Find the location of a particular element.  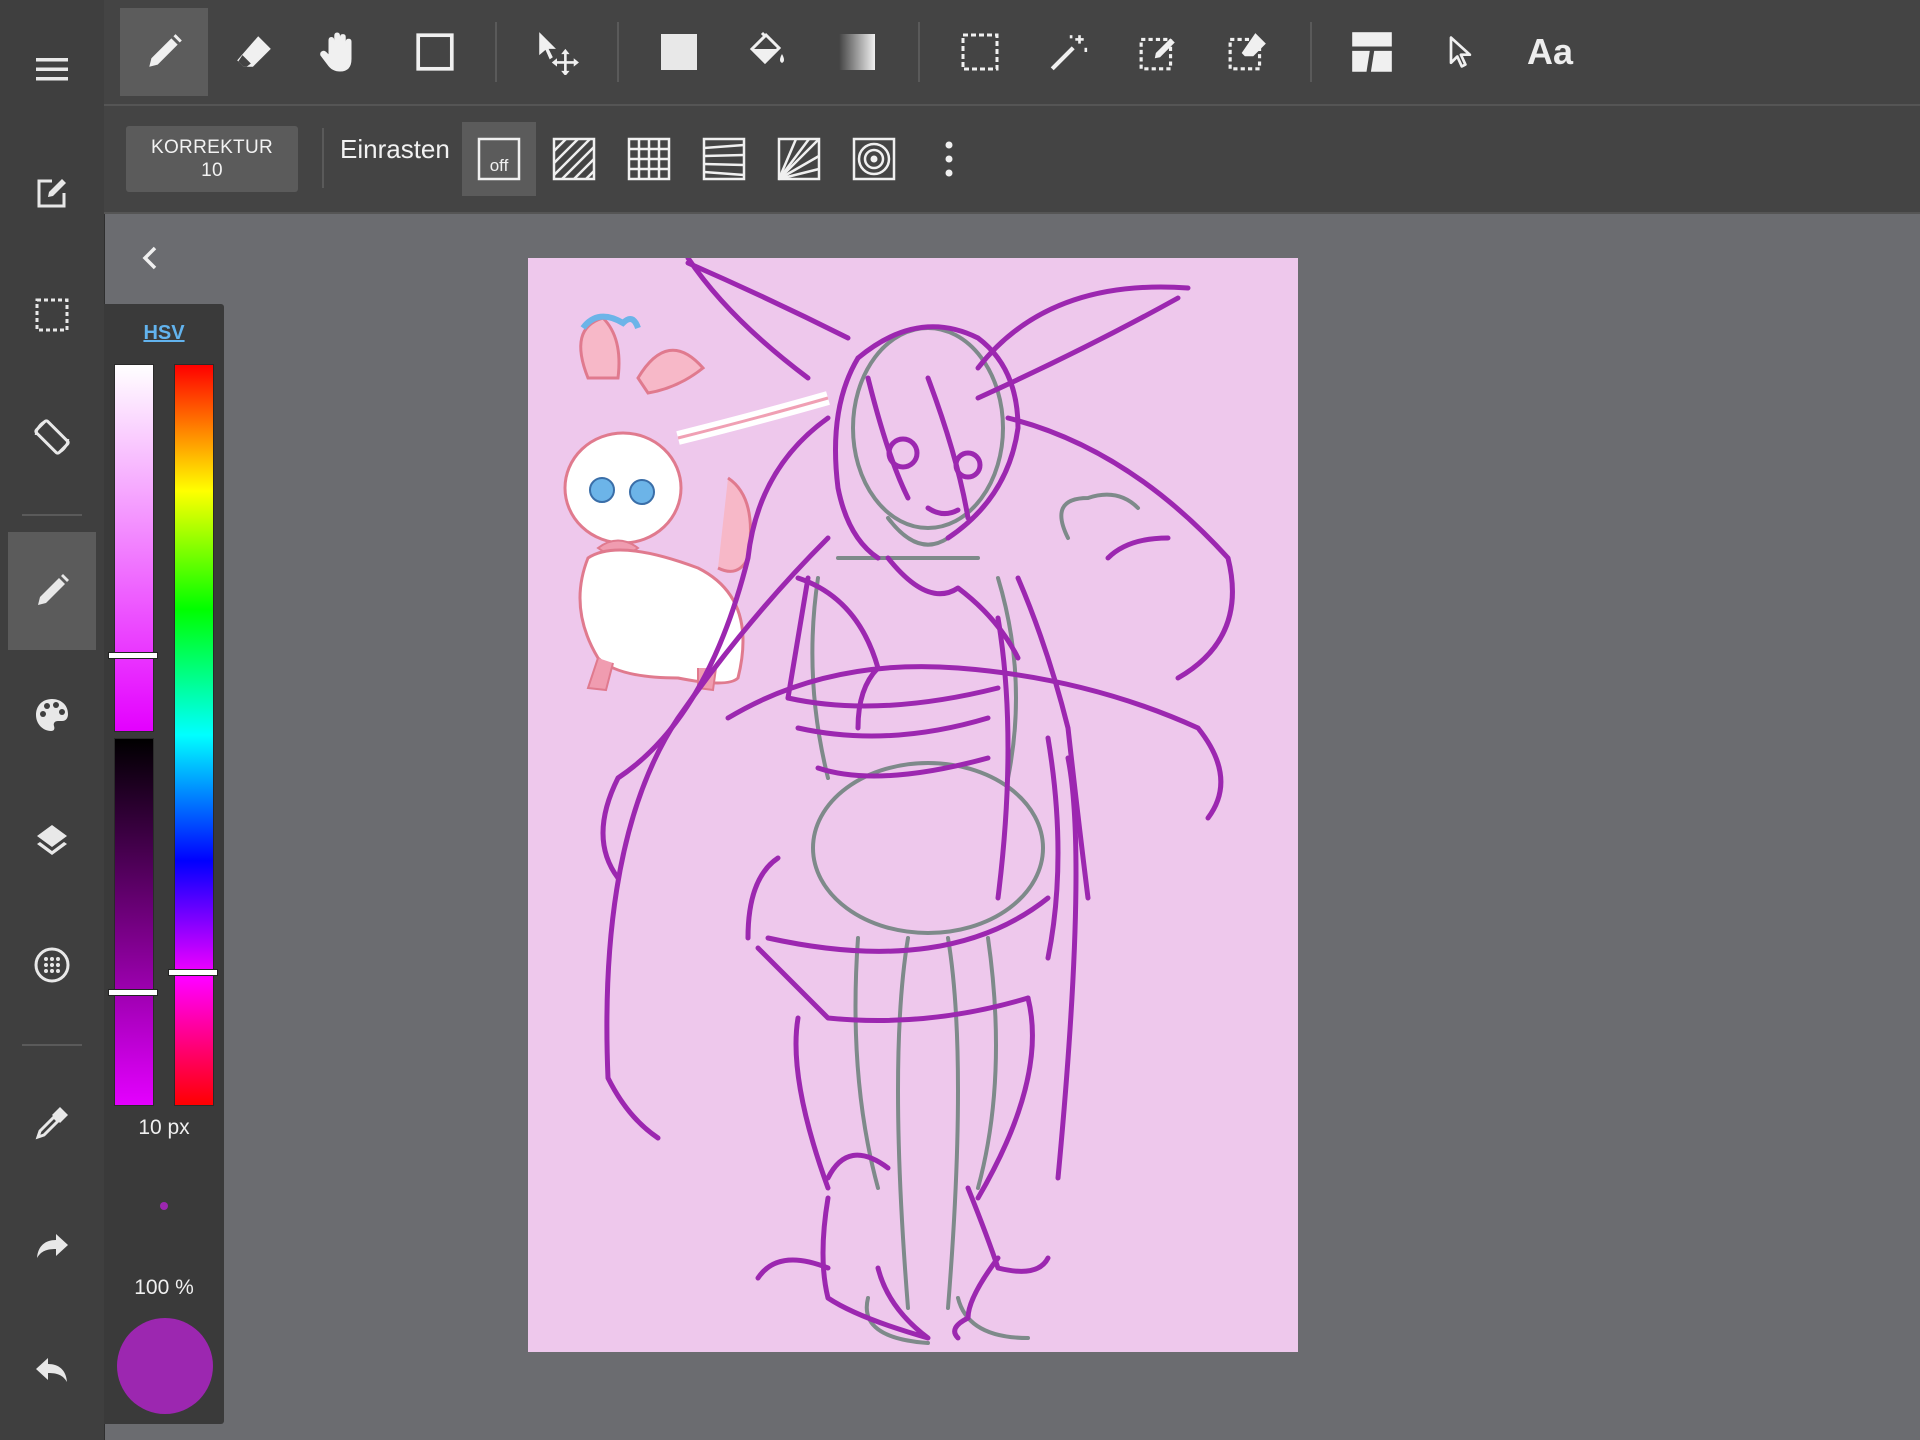

pen-tool-button is located at coordinates (164, 52).